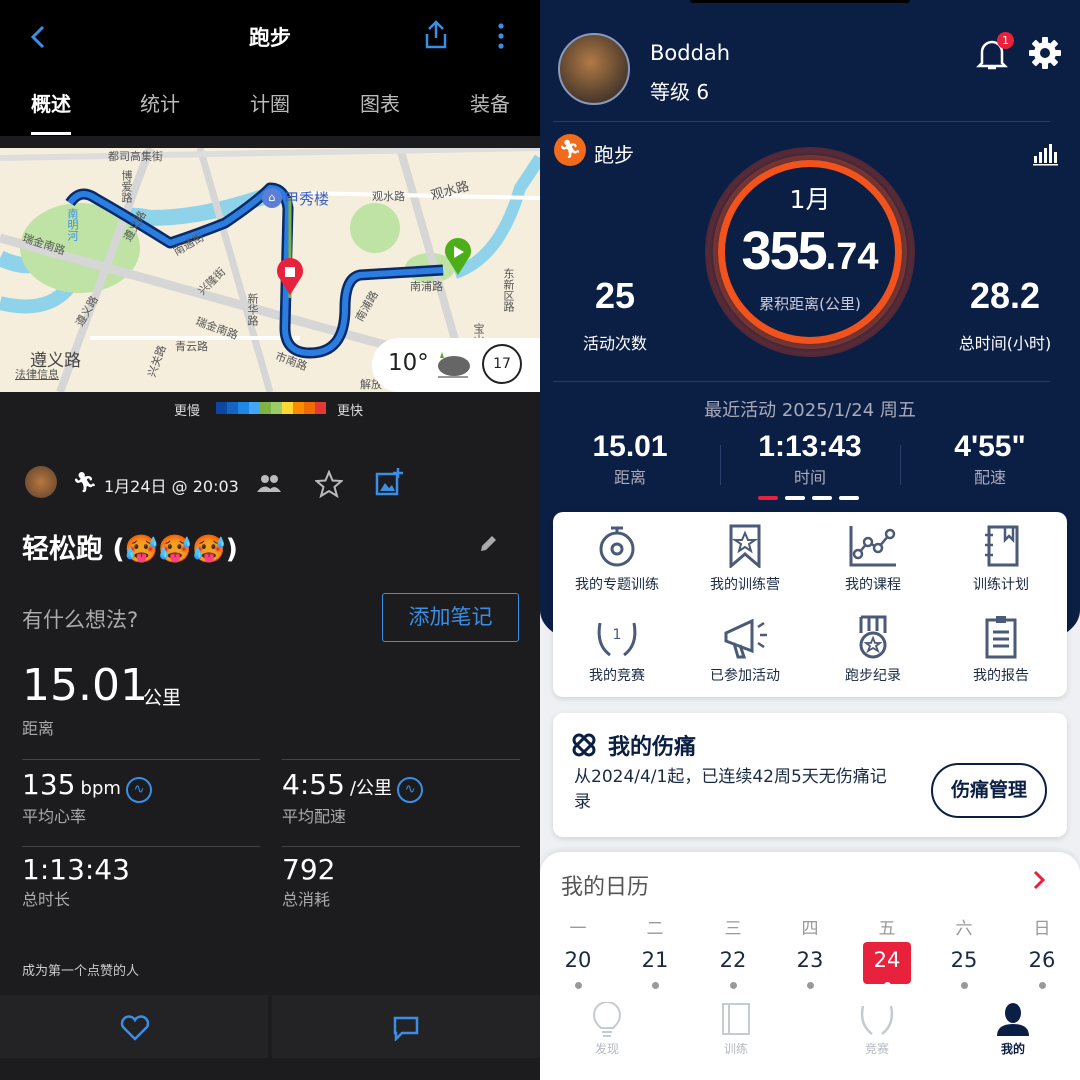 This screenshot has height=1080, width=1080. Describe the element at coordinates (270, 102) in the screenshot. I see `tab-laps: 计圈` at that location.